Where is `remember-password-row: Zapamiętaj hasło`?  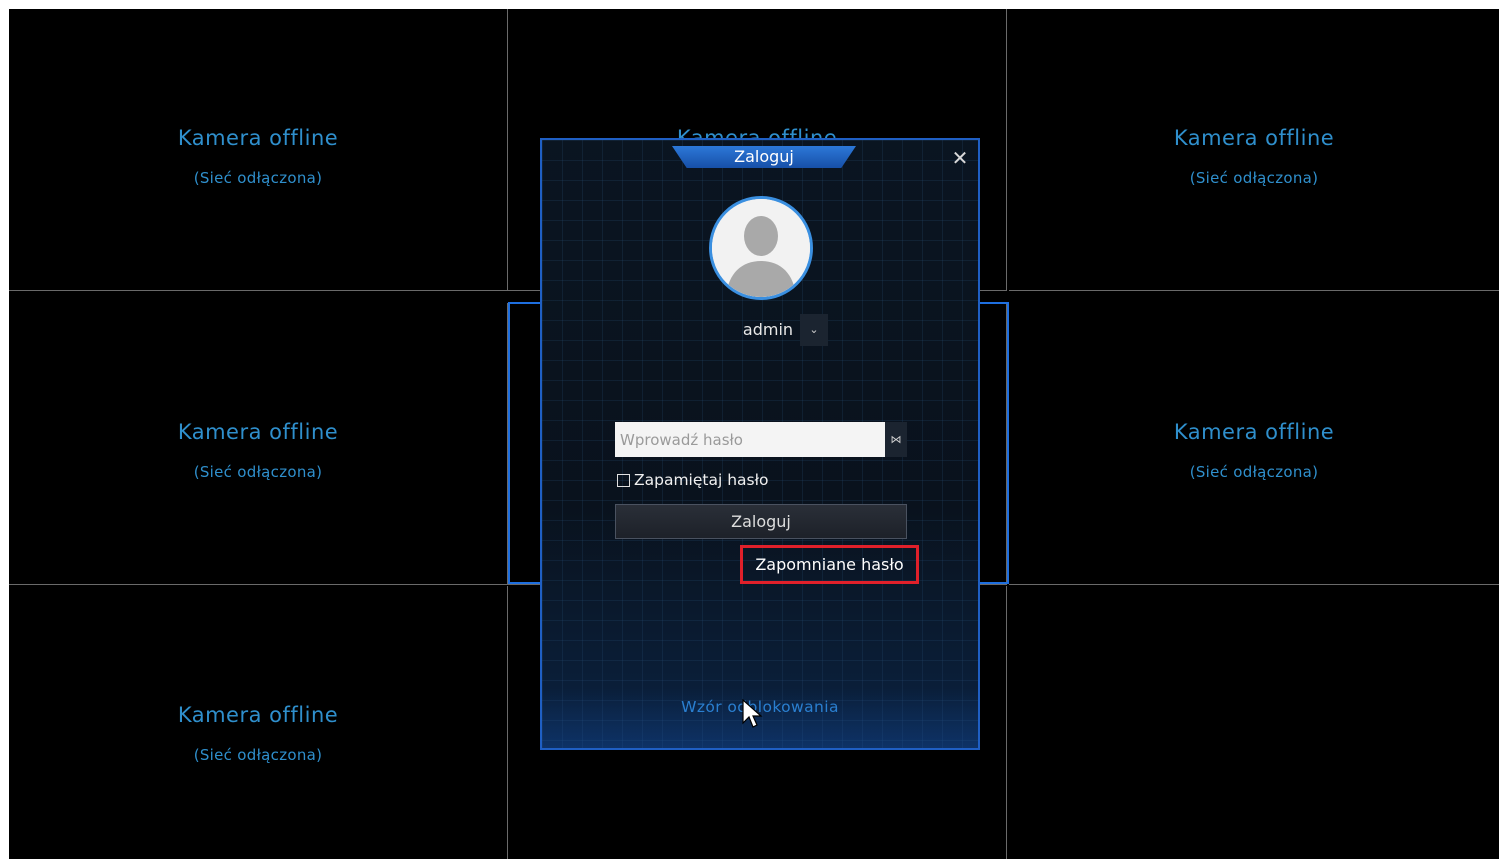 remember-password-row: Zapamiętaj hasło is located at coordinates (693, 480).